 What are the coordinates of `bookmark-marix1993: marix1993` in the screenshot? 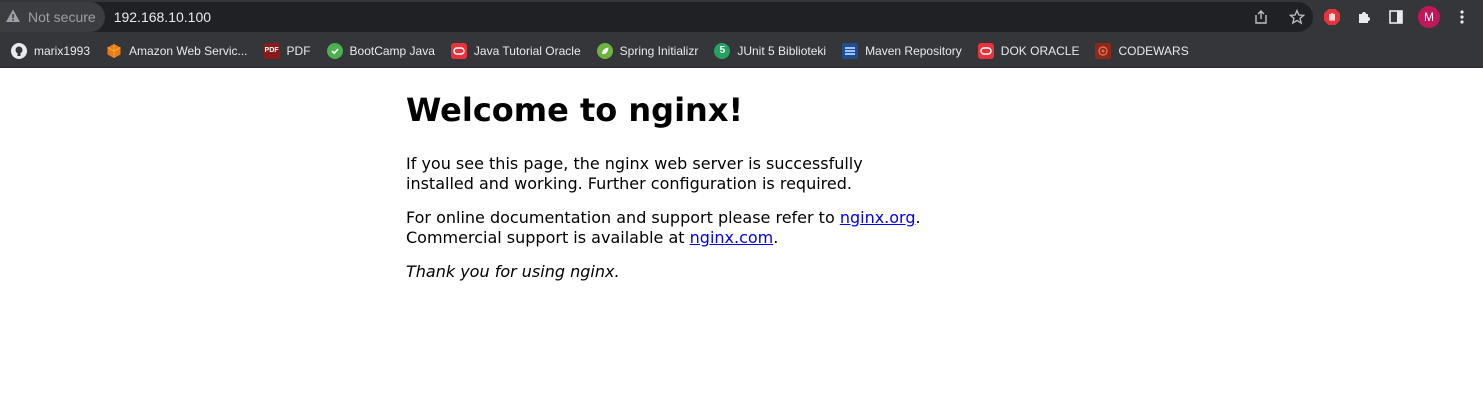 It's located at (51, 50).